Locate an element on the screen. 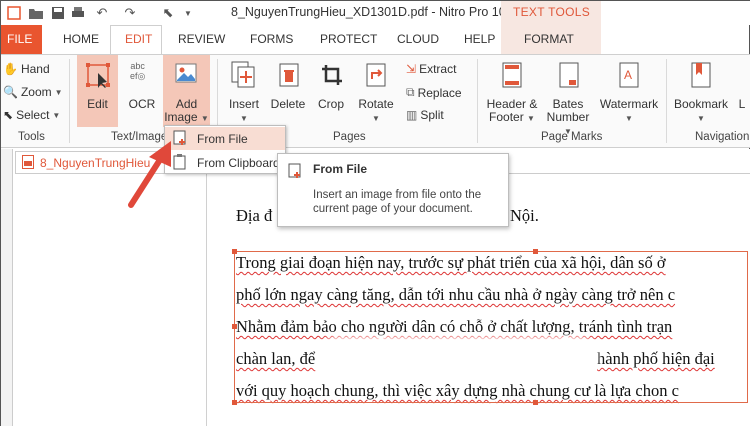 The width and height of the screenshot is (750, 426). zoom-tool: 🔍 Zoom ▼ is located at coordinates (33, 92).